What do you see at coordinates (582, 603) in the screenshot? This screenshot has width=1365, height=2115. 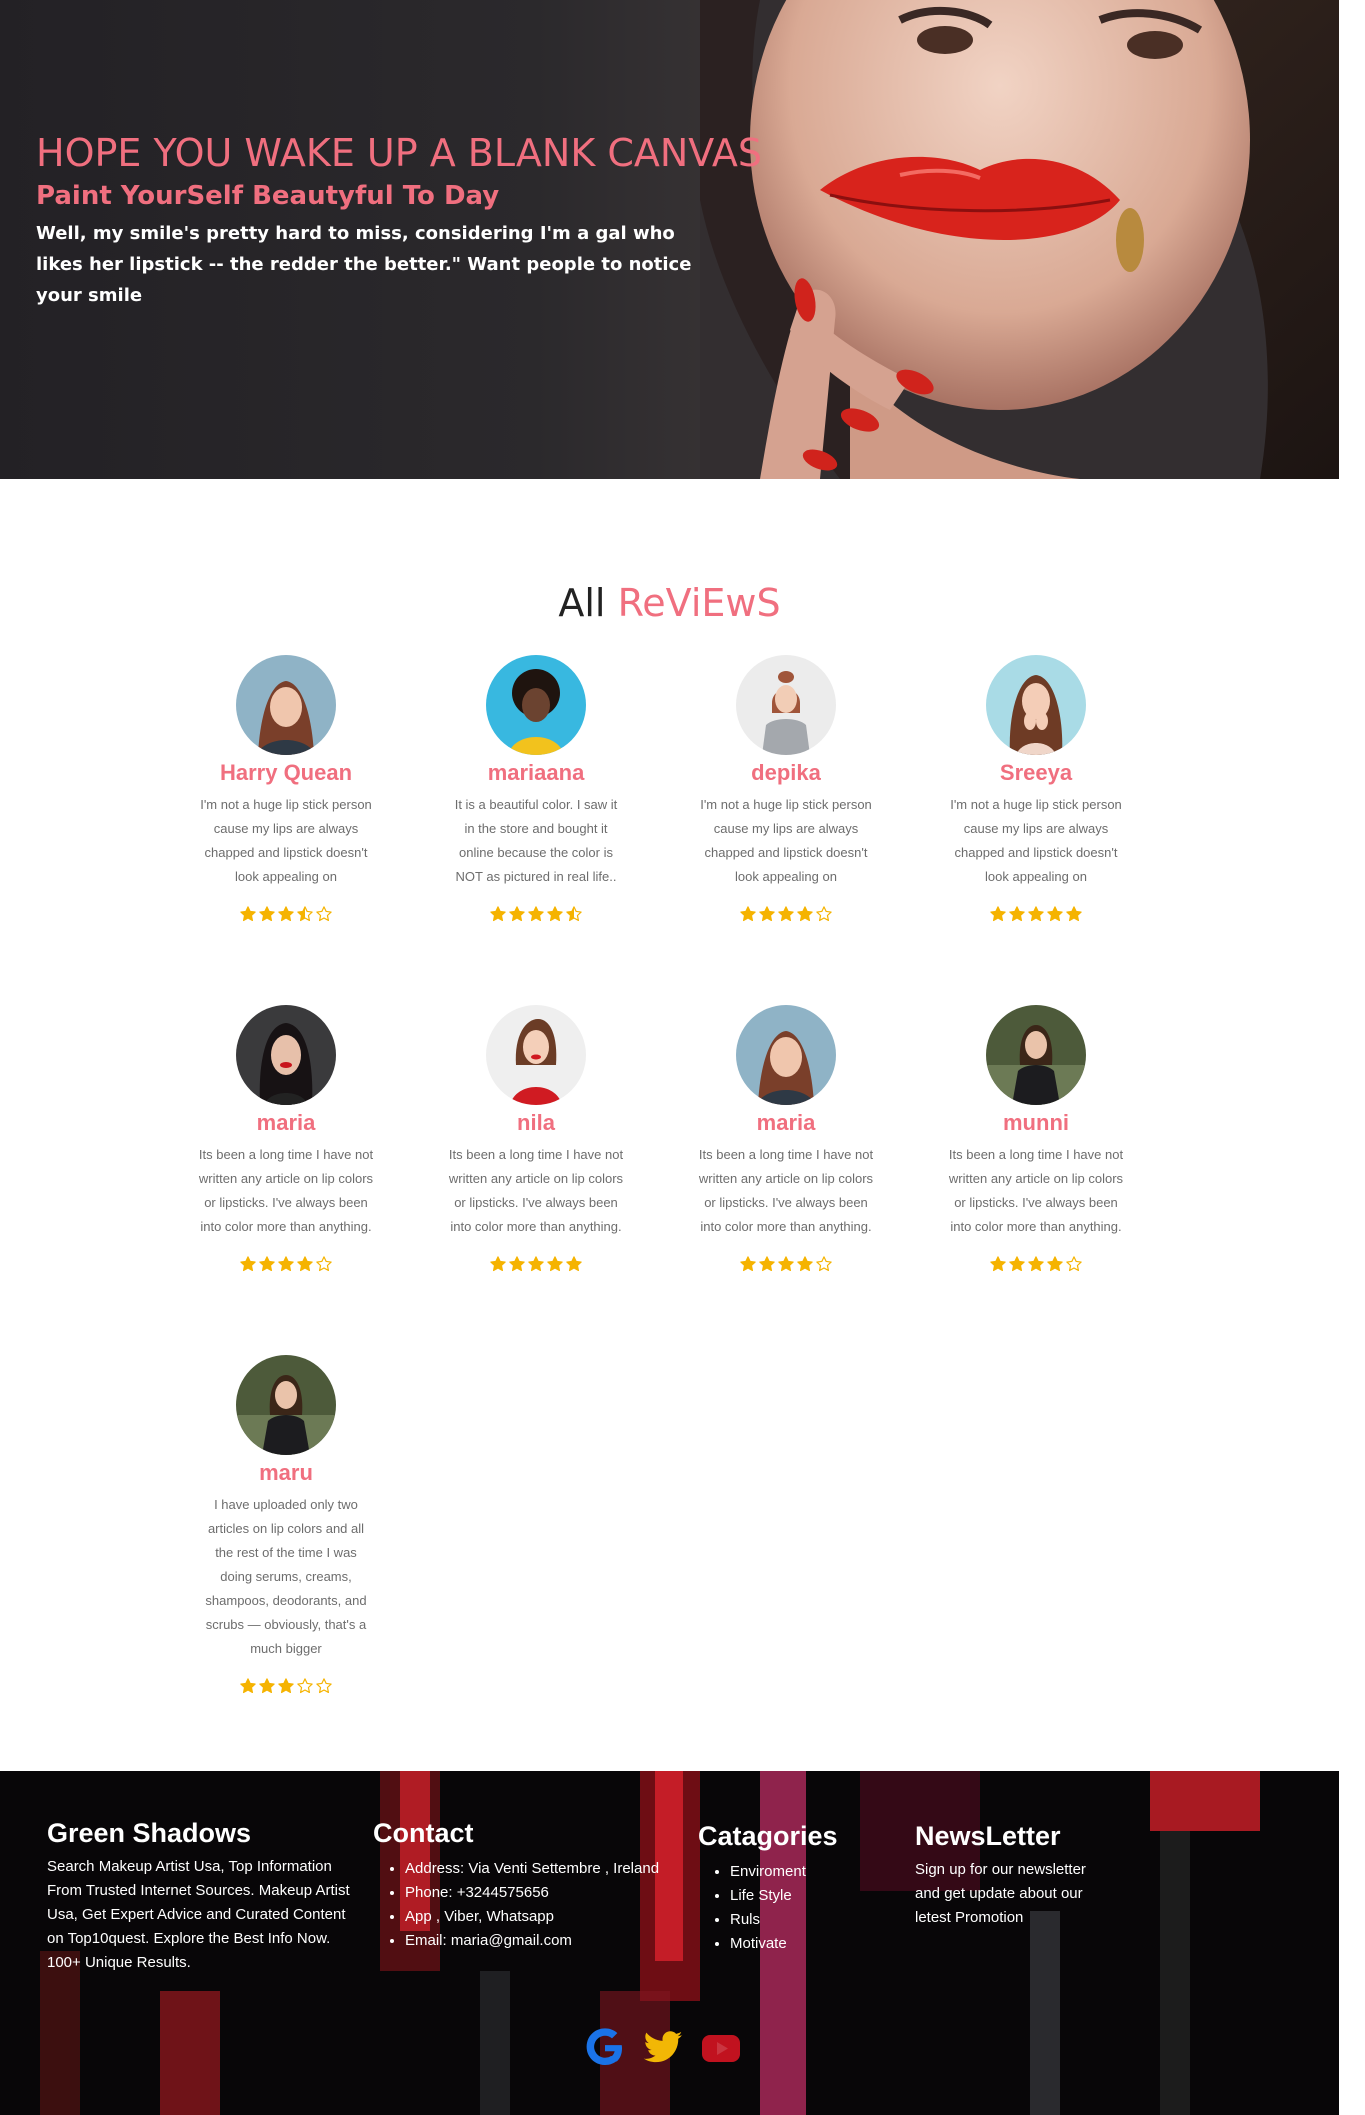 I see `reviews-heading-plain: All` at bounding box center [582, 603].